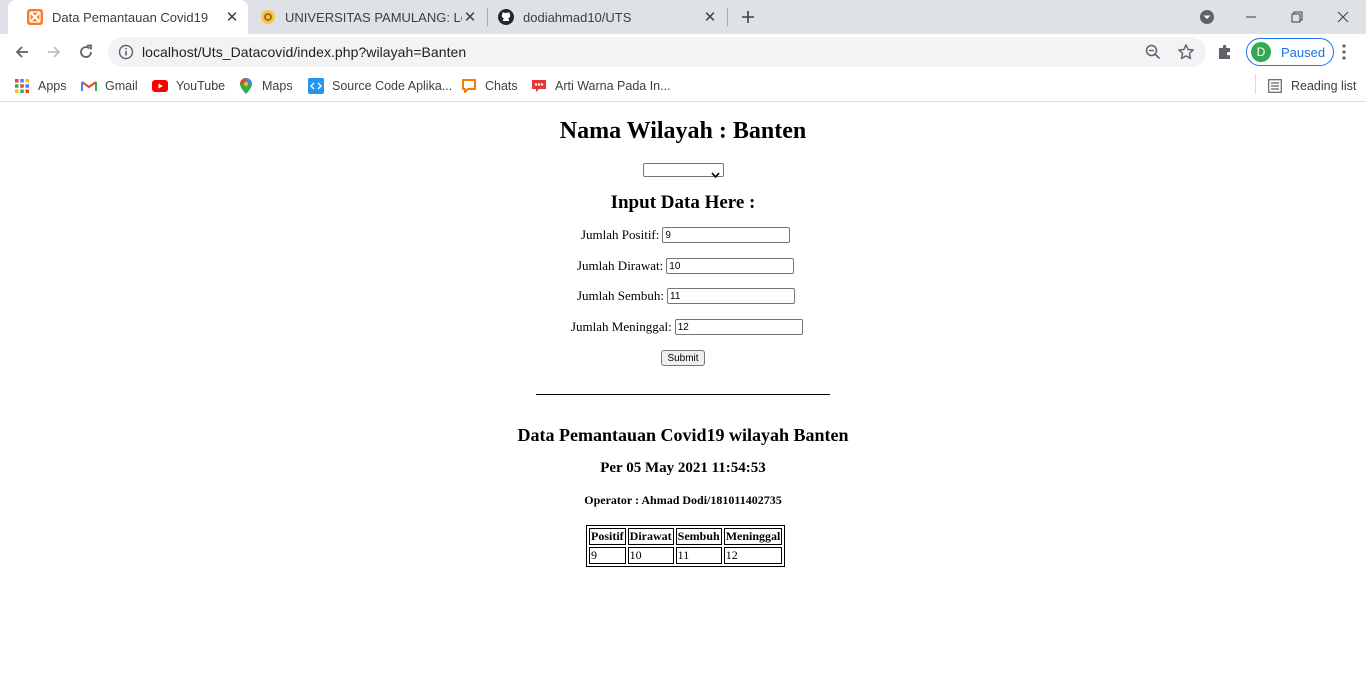 This screenshot has height=680, width=1366. What do you see at coordinates (268, 17) in the screenshot?
I see `unpam-icon` at bounding box center [268, 17].